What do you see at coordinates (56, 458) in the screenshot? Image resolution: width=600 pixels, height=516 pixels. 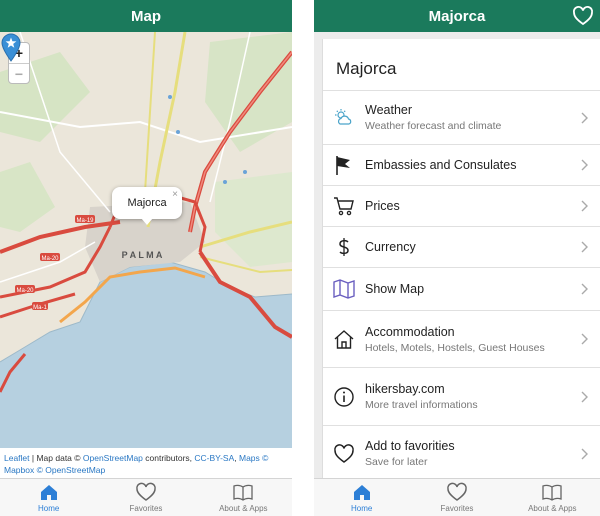 I see `attribution-text-1: | Map data ©` at bounding box center [56, 458].